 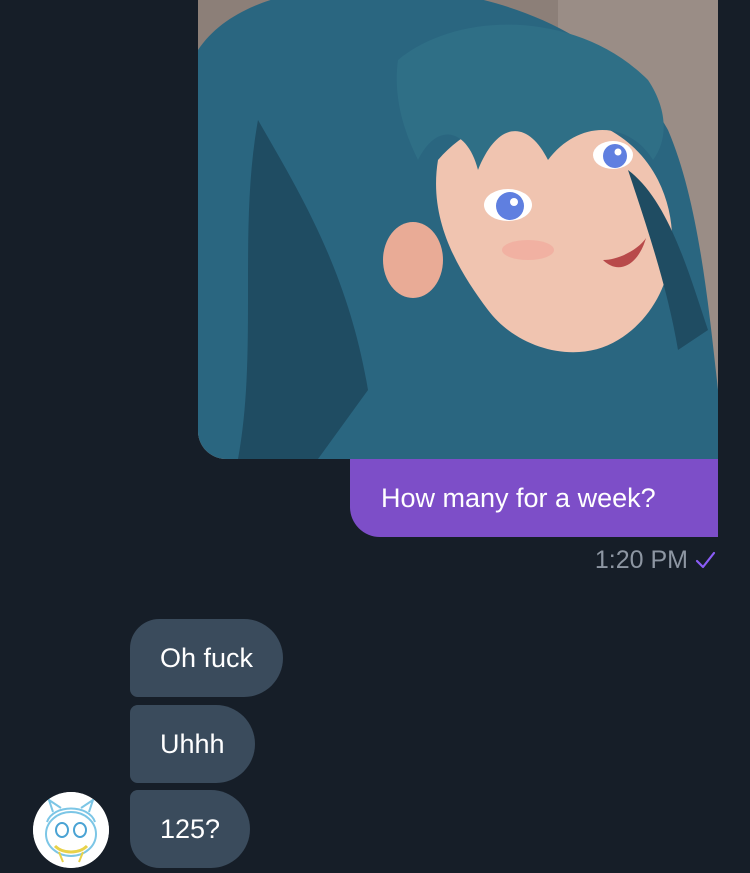 I want to click on received-message-text: 125?, so click(x=190, y=829).